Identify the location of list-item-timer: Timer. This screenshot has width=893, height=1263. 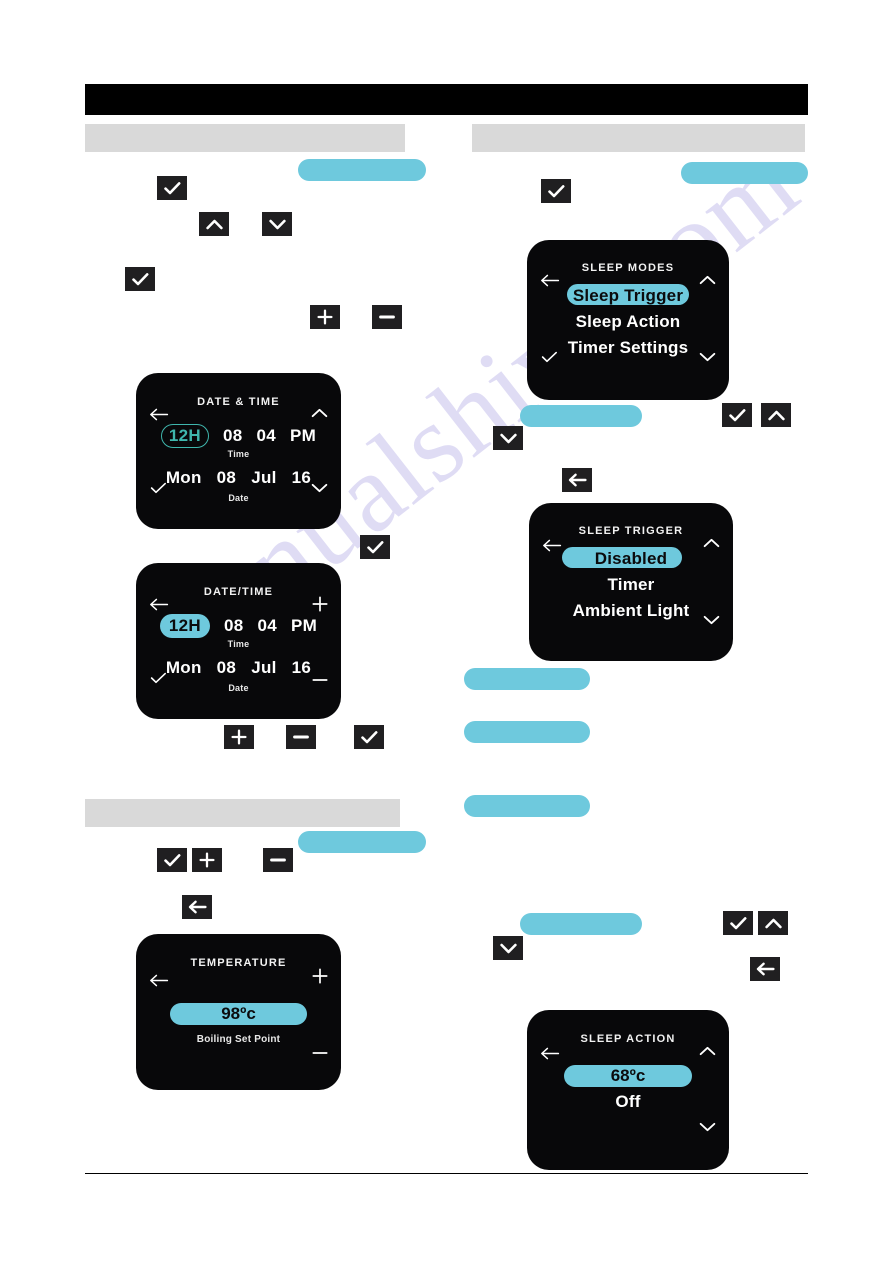
(631, 585).